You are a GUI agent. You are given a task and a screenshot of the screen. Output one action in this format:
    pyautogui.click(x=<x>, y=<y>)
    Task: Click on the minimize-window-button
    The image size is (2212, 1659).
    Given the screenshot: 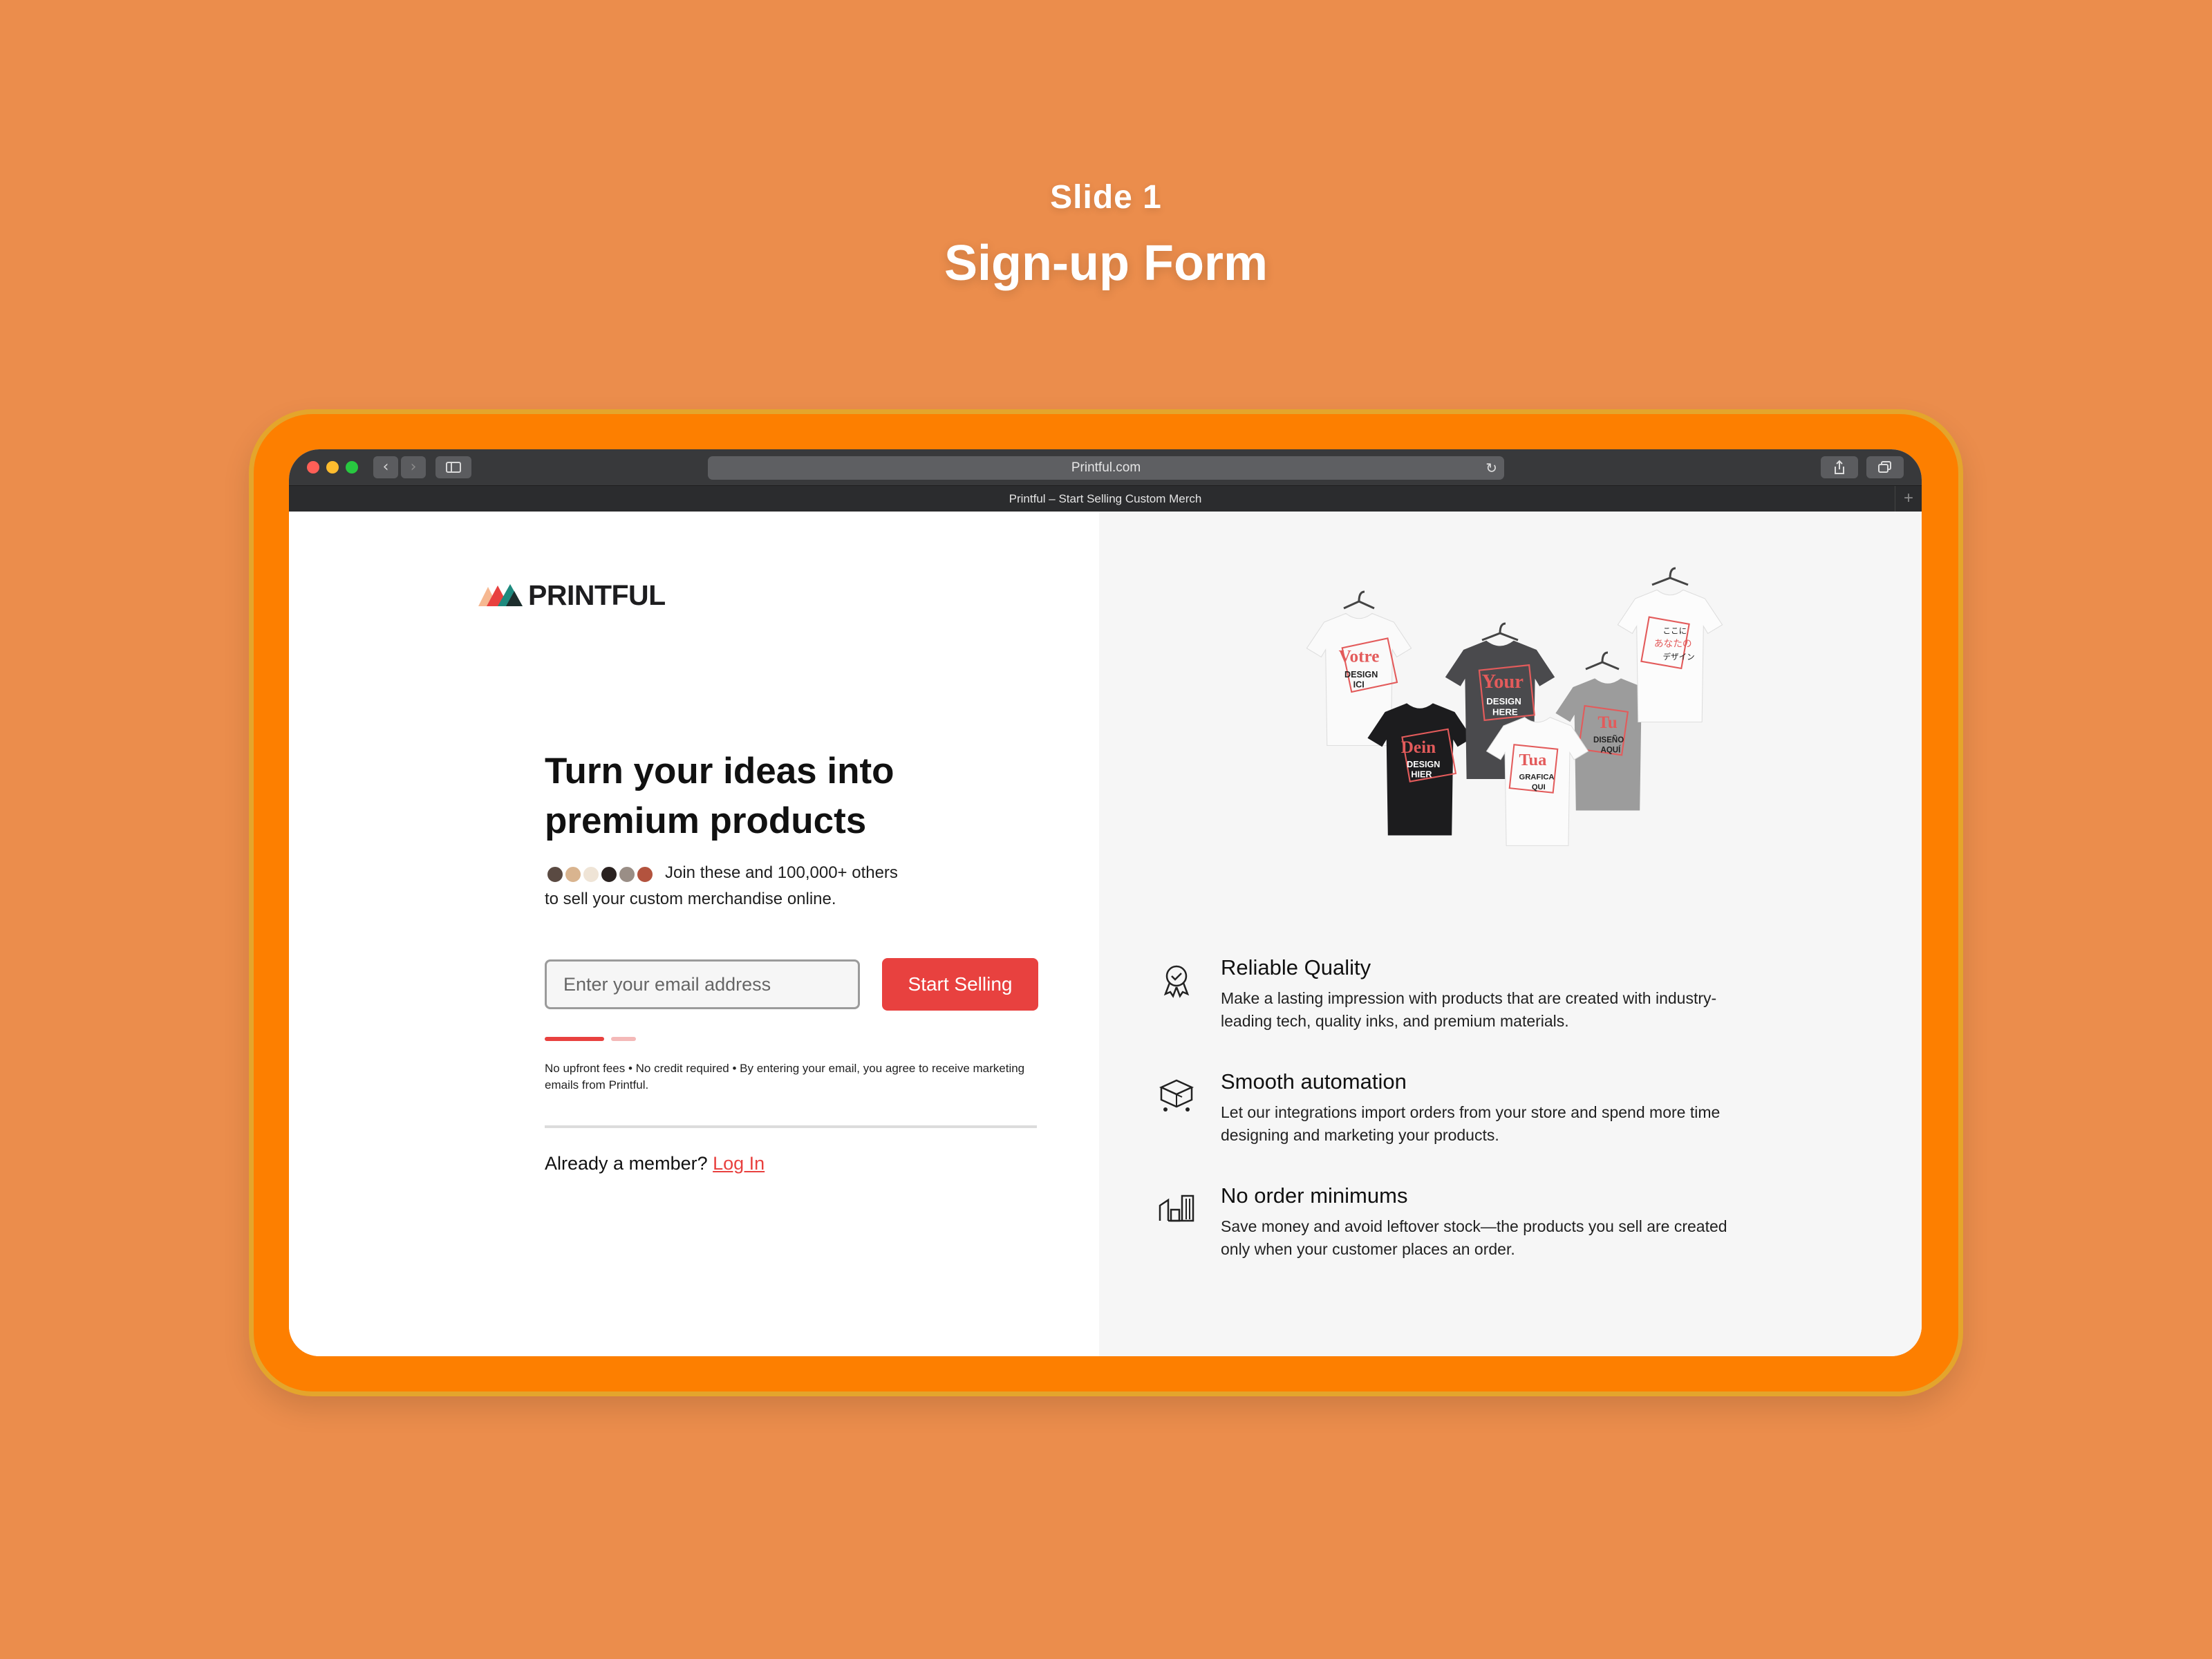 What is the action you would take?
    pyautogui.click(x=332, y=467)
    